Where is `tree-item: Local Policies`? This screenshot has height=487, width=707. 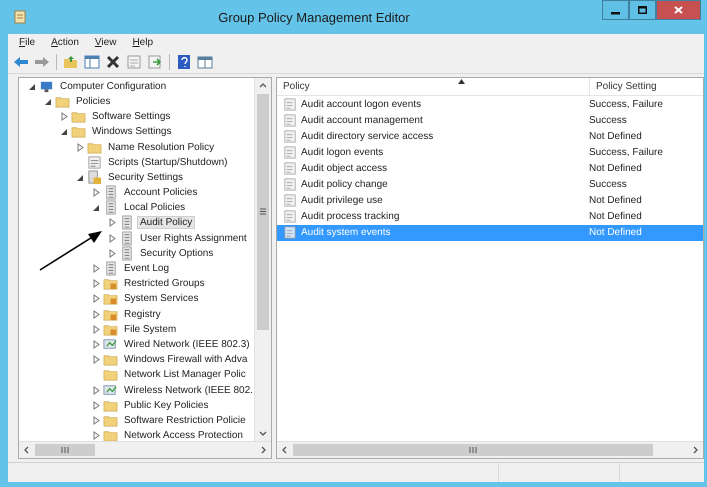
tree-item: Local Policies is located at coordinates (154, 207).